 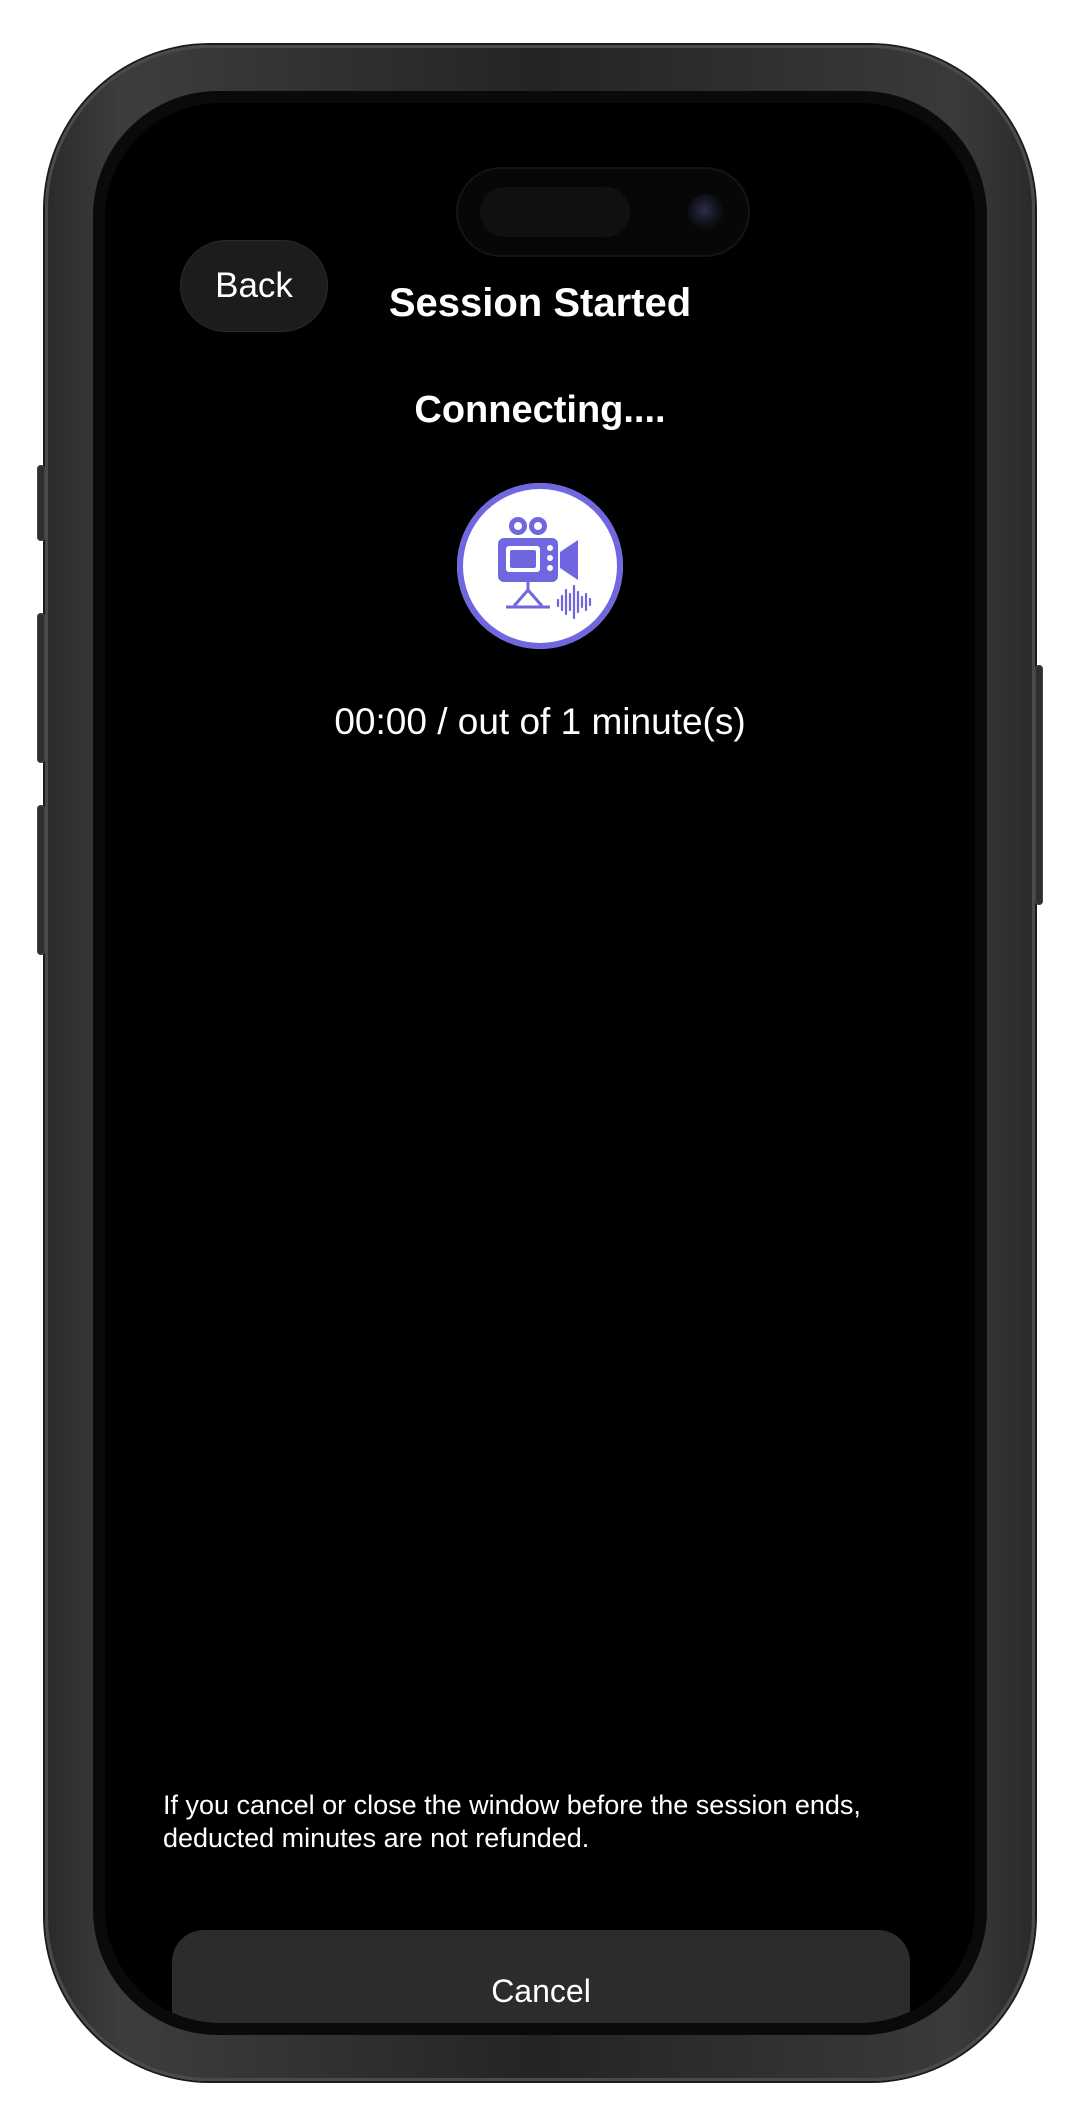 I want to click on front-camera-icon, so click(x=706, y=212).